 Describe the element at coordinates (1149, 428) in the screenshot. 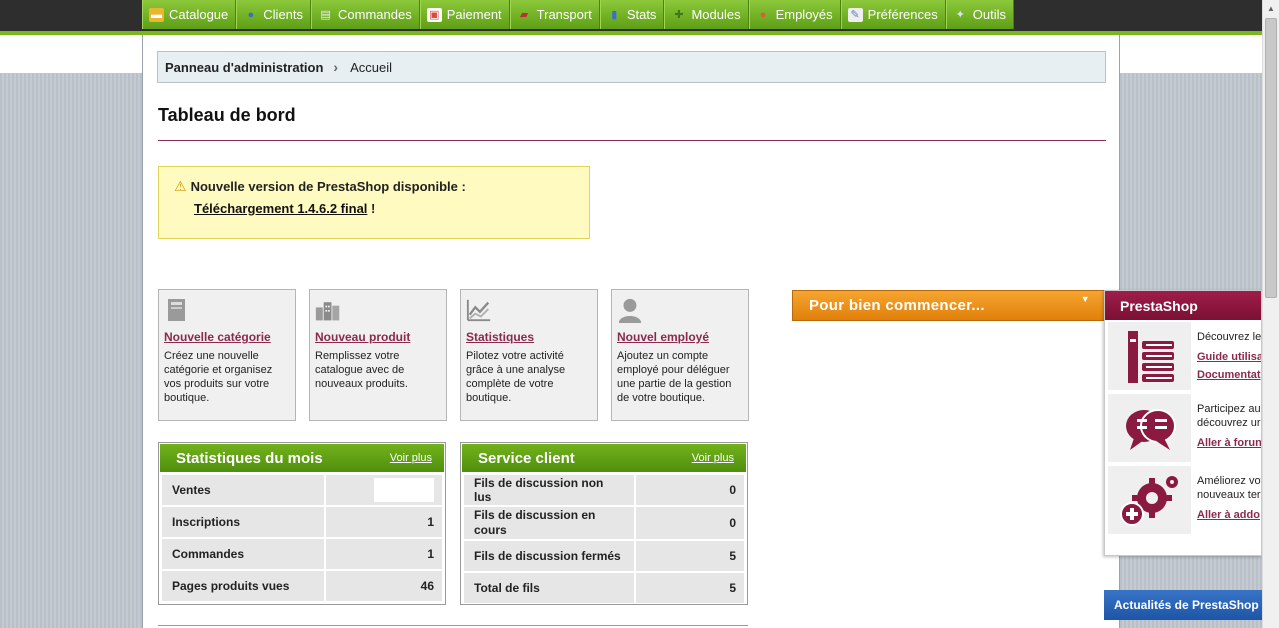

I see `chat-bubbles-icon` at that location.